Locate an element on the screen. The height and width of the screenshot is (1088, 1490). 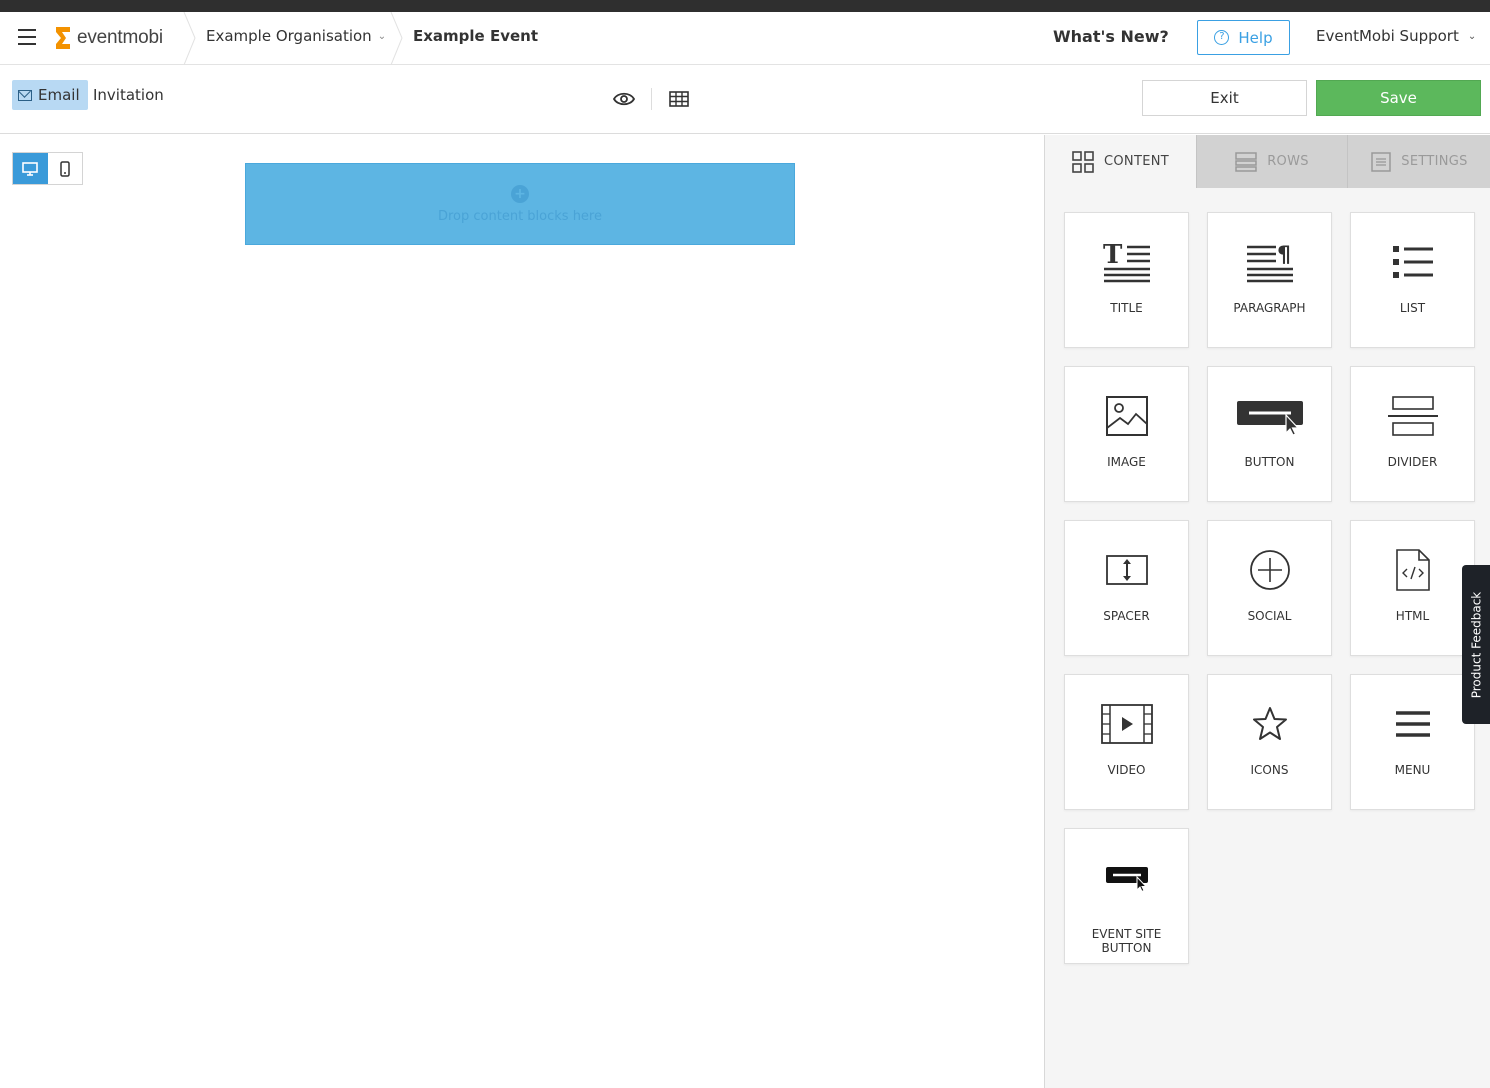
block-label: MENU is located at coordinates (1412, 770).